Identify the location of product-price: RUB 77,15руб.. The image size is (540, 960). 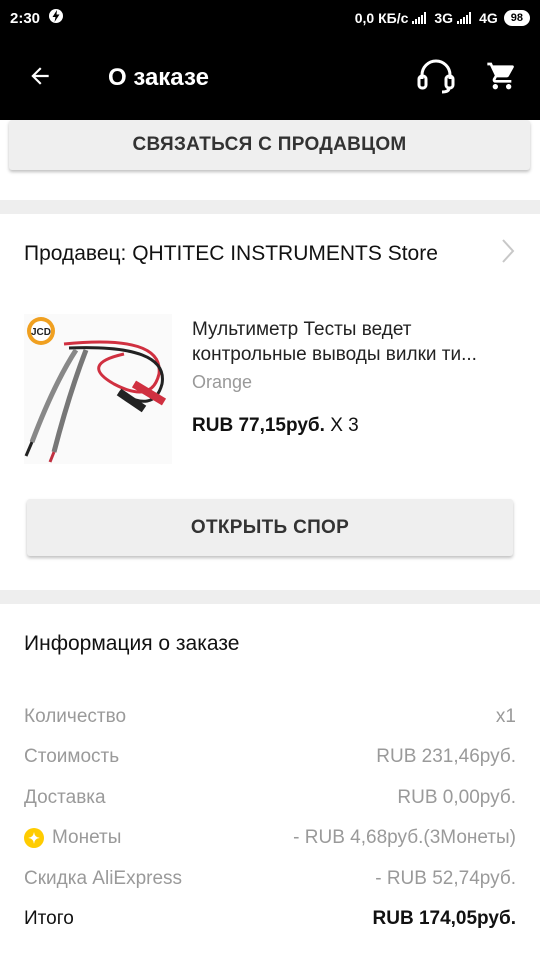
(258, 425).